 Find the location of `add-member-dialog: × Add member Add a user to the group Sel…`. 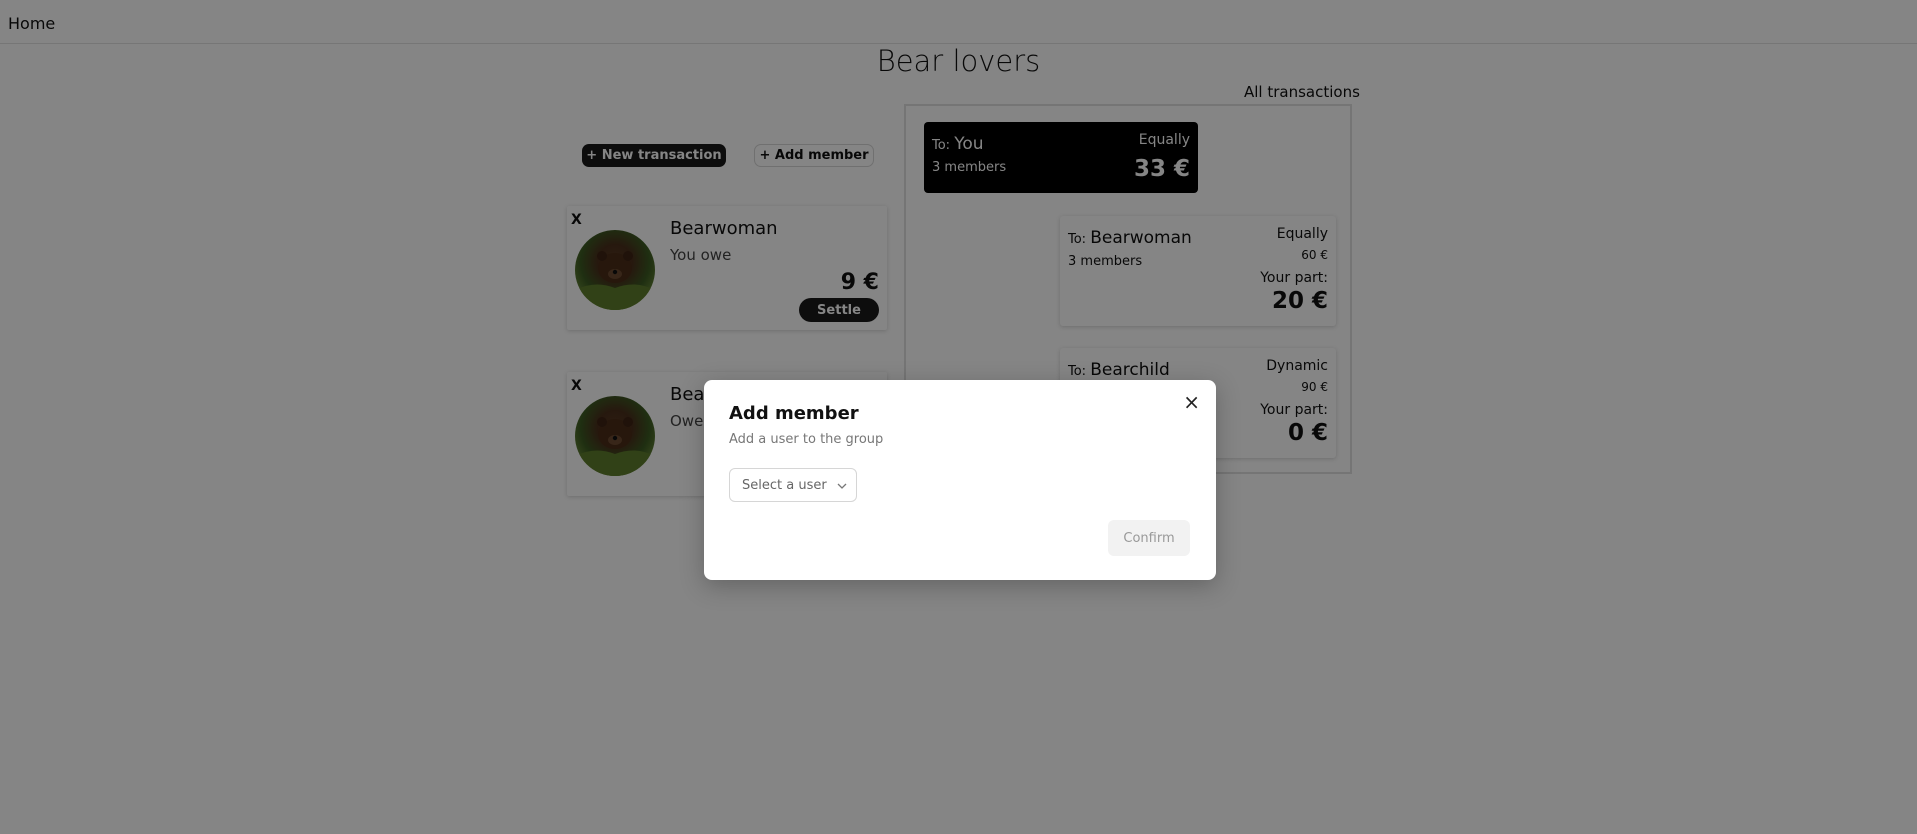

add-member-dialog: × Add member Add a user to the group Sel… is located at coordinates (960, 480).